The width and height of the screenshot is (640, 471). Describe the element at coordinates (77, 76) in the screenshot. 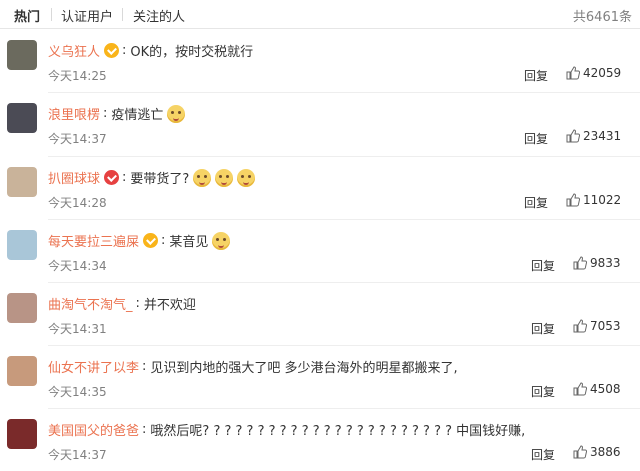

I see `comment-time: 今天14:25` at that location.